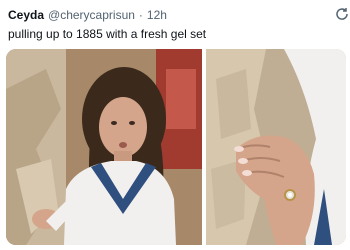 Image resolution: width=350 pixels, height=250 pixels. Describe the element at coordinates (107, 34) in the screenshot. I see `tweet-text: pulling up to 1885 with a fresh gel set` at that location.